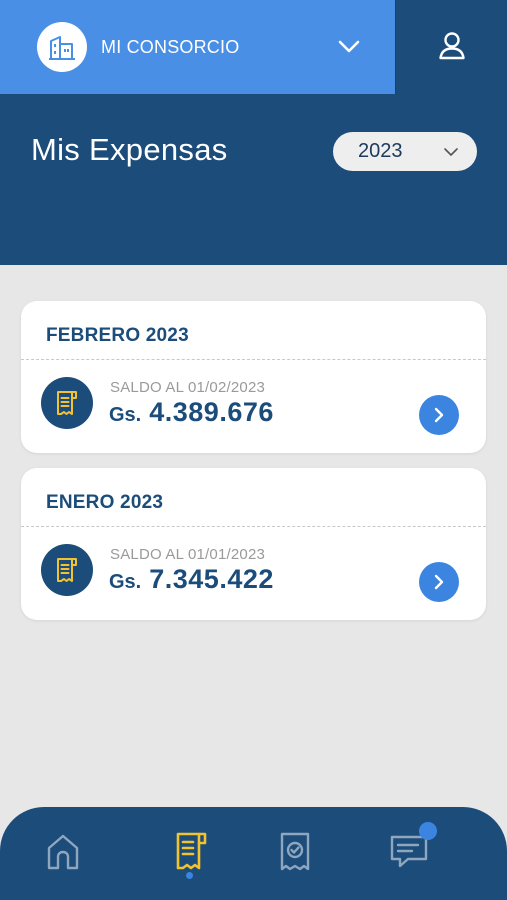  I want to click on profile-button, so click(451, 47).